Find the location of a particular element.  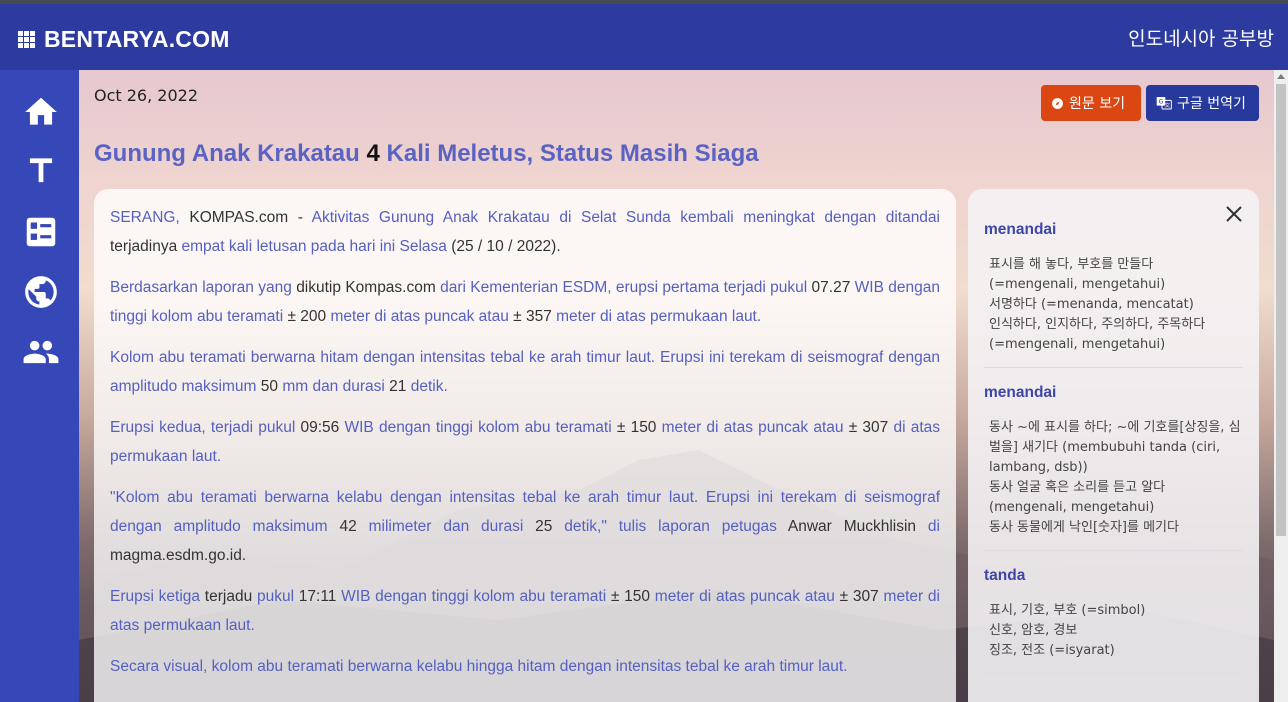

article-text-segment: meter di atas permukaan laut. is located at coordinates (658, 316).